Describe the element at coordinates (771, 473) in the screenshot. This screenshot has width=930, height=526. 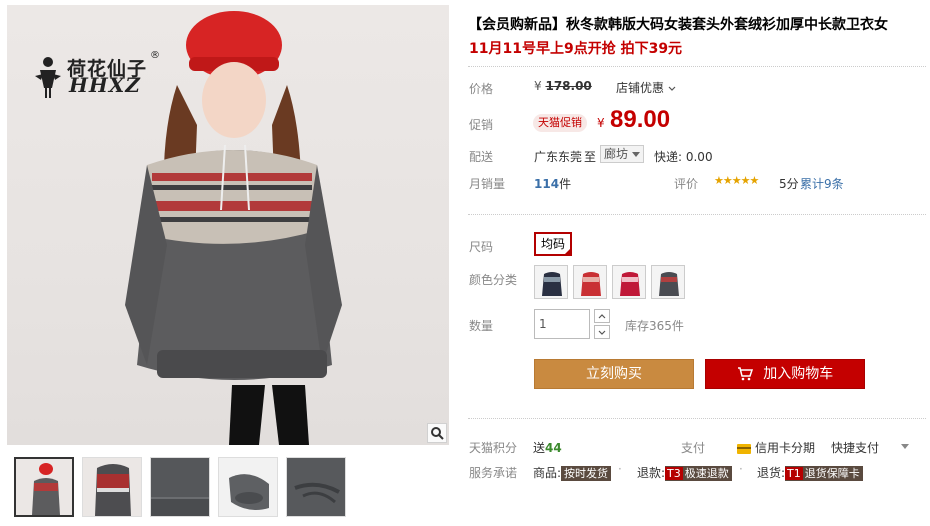
I see `service-prefix: 退货:` at that location.